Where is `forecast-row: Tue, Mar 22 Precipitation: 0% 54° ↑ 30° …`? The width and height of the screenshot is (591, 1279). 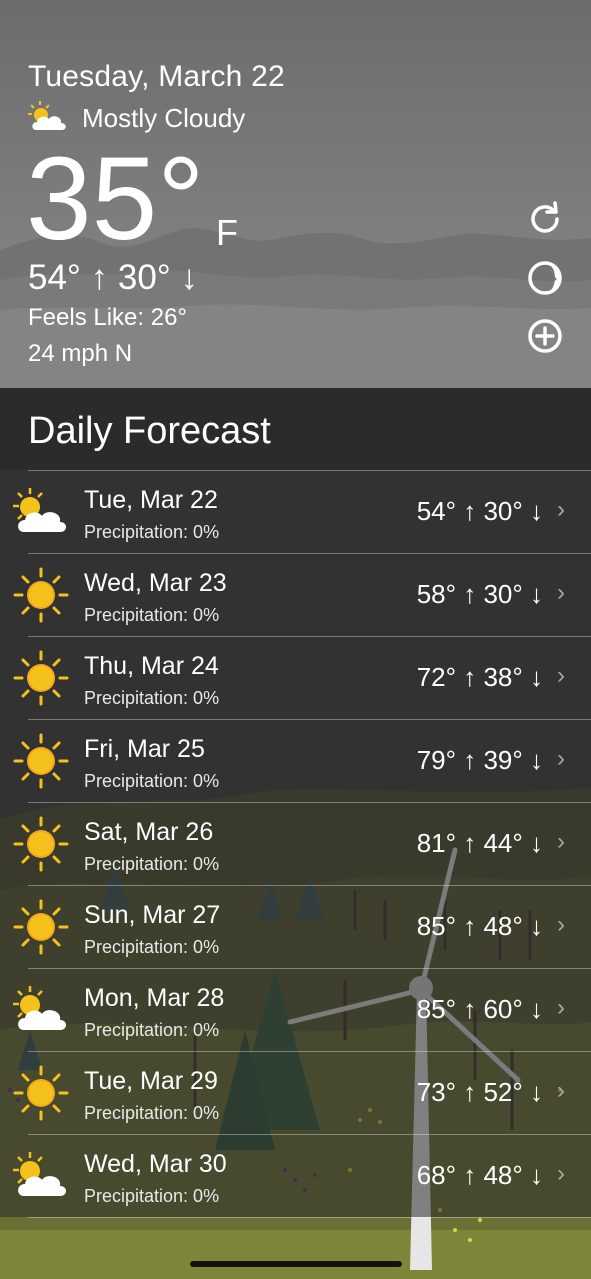 forecast-row: Tue, Mar 22 Precipitation: 0% 54° ↑ 30° … is located at coordinates (295, 511).